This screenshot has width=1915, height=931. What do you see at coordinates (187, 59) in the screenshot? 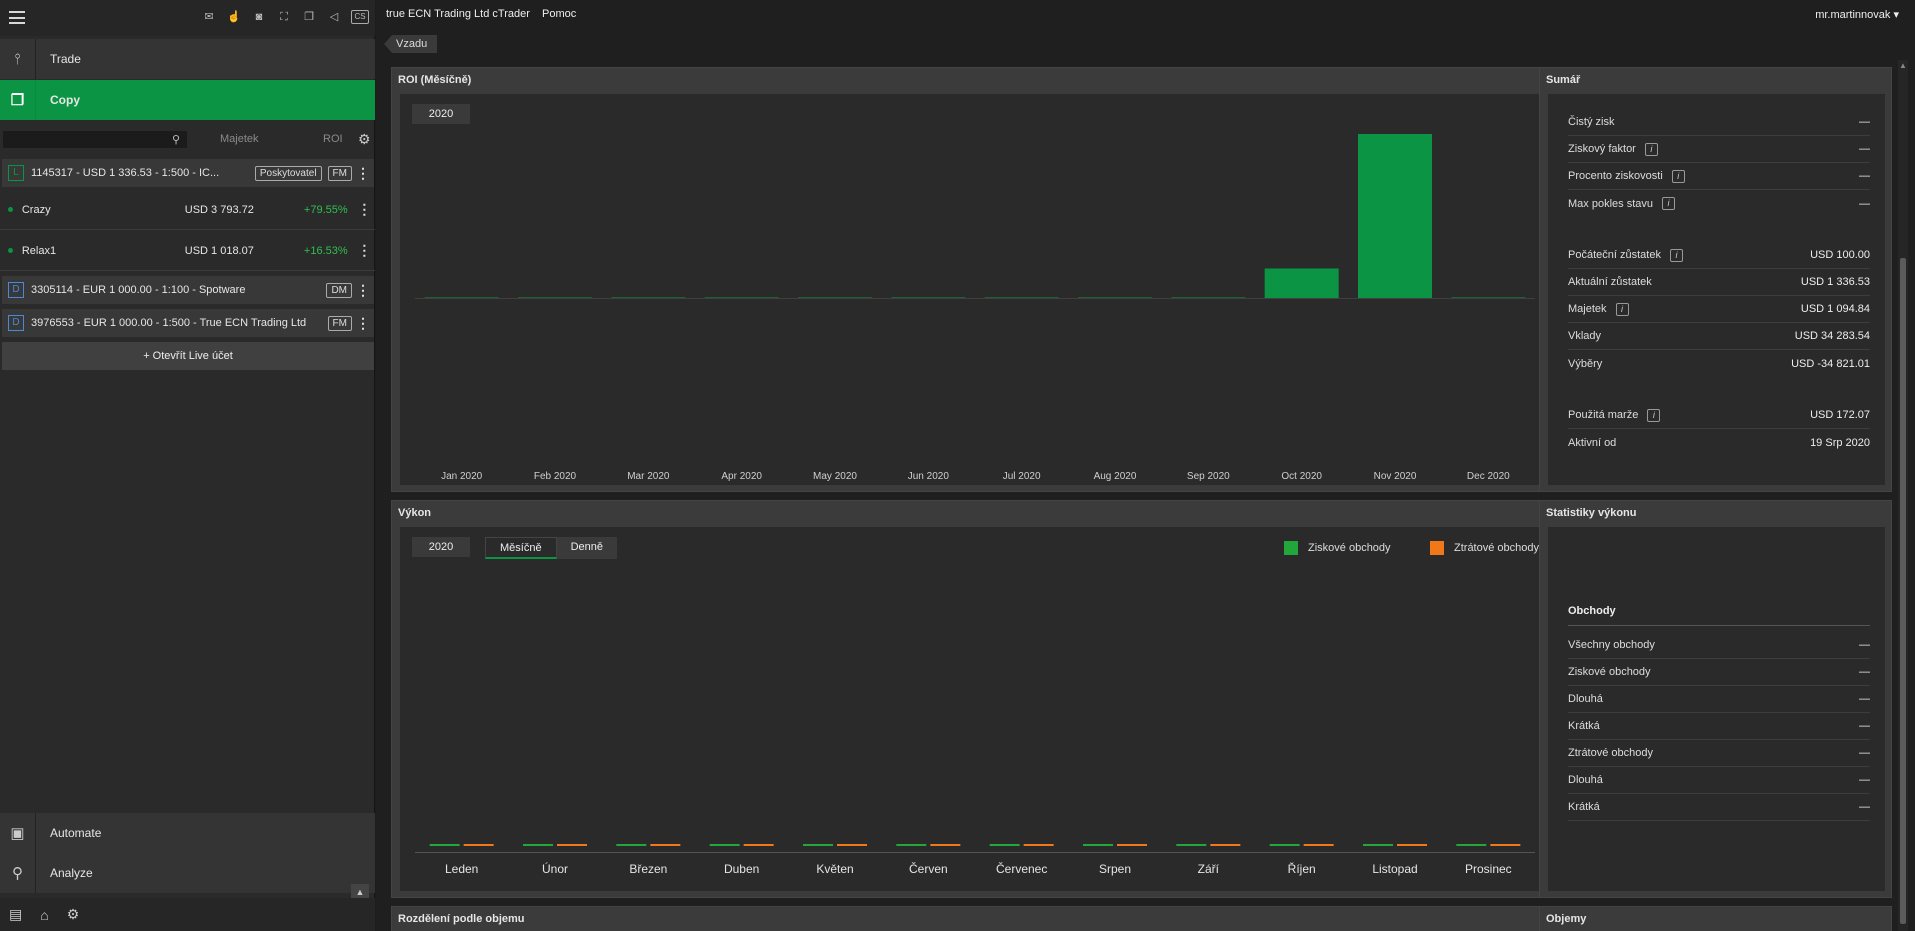
I see `nav-trade: ⫯ Trade` at bounding box center [187, 59].